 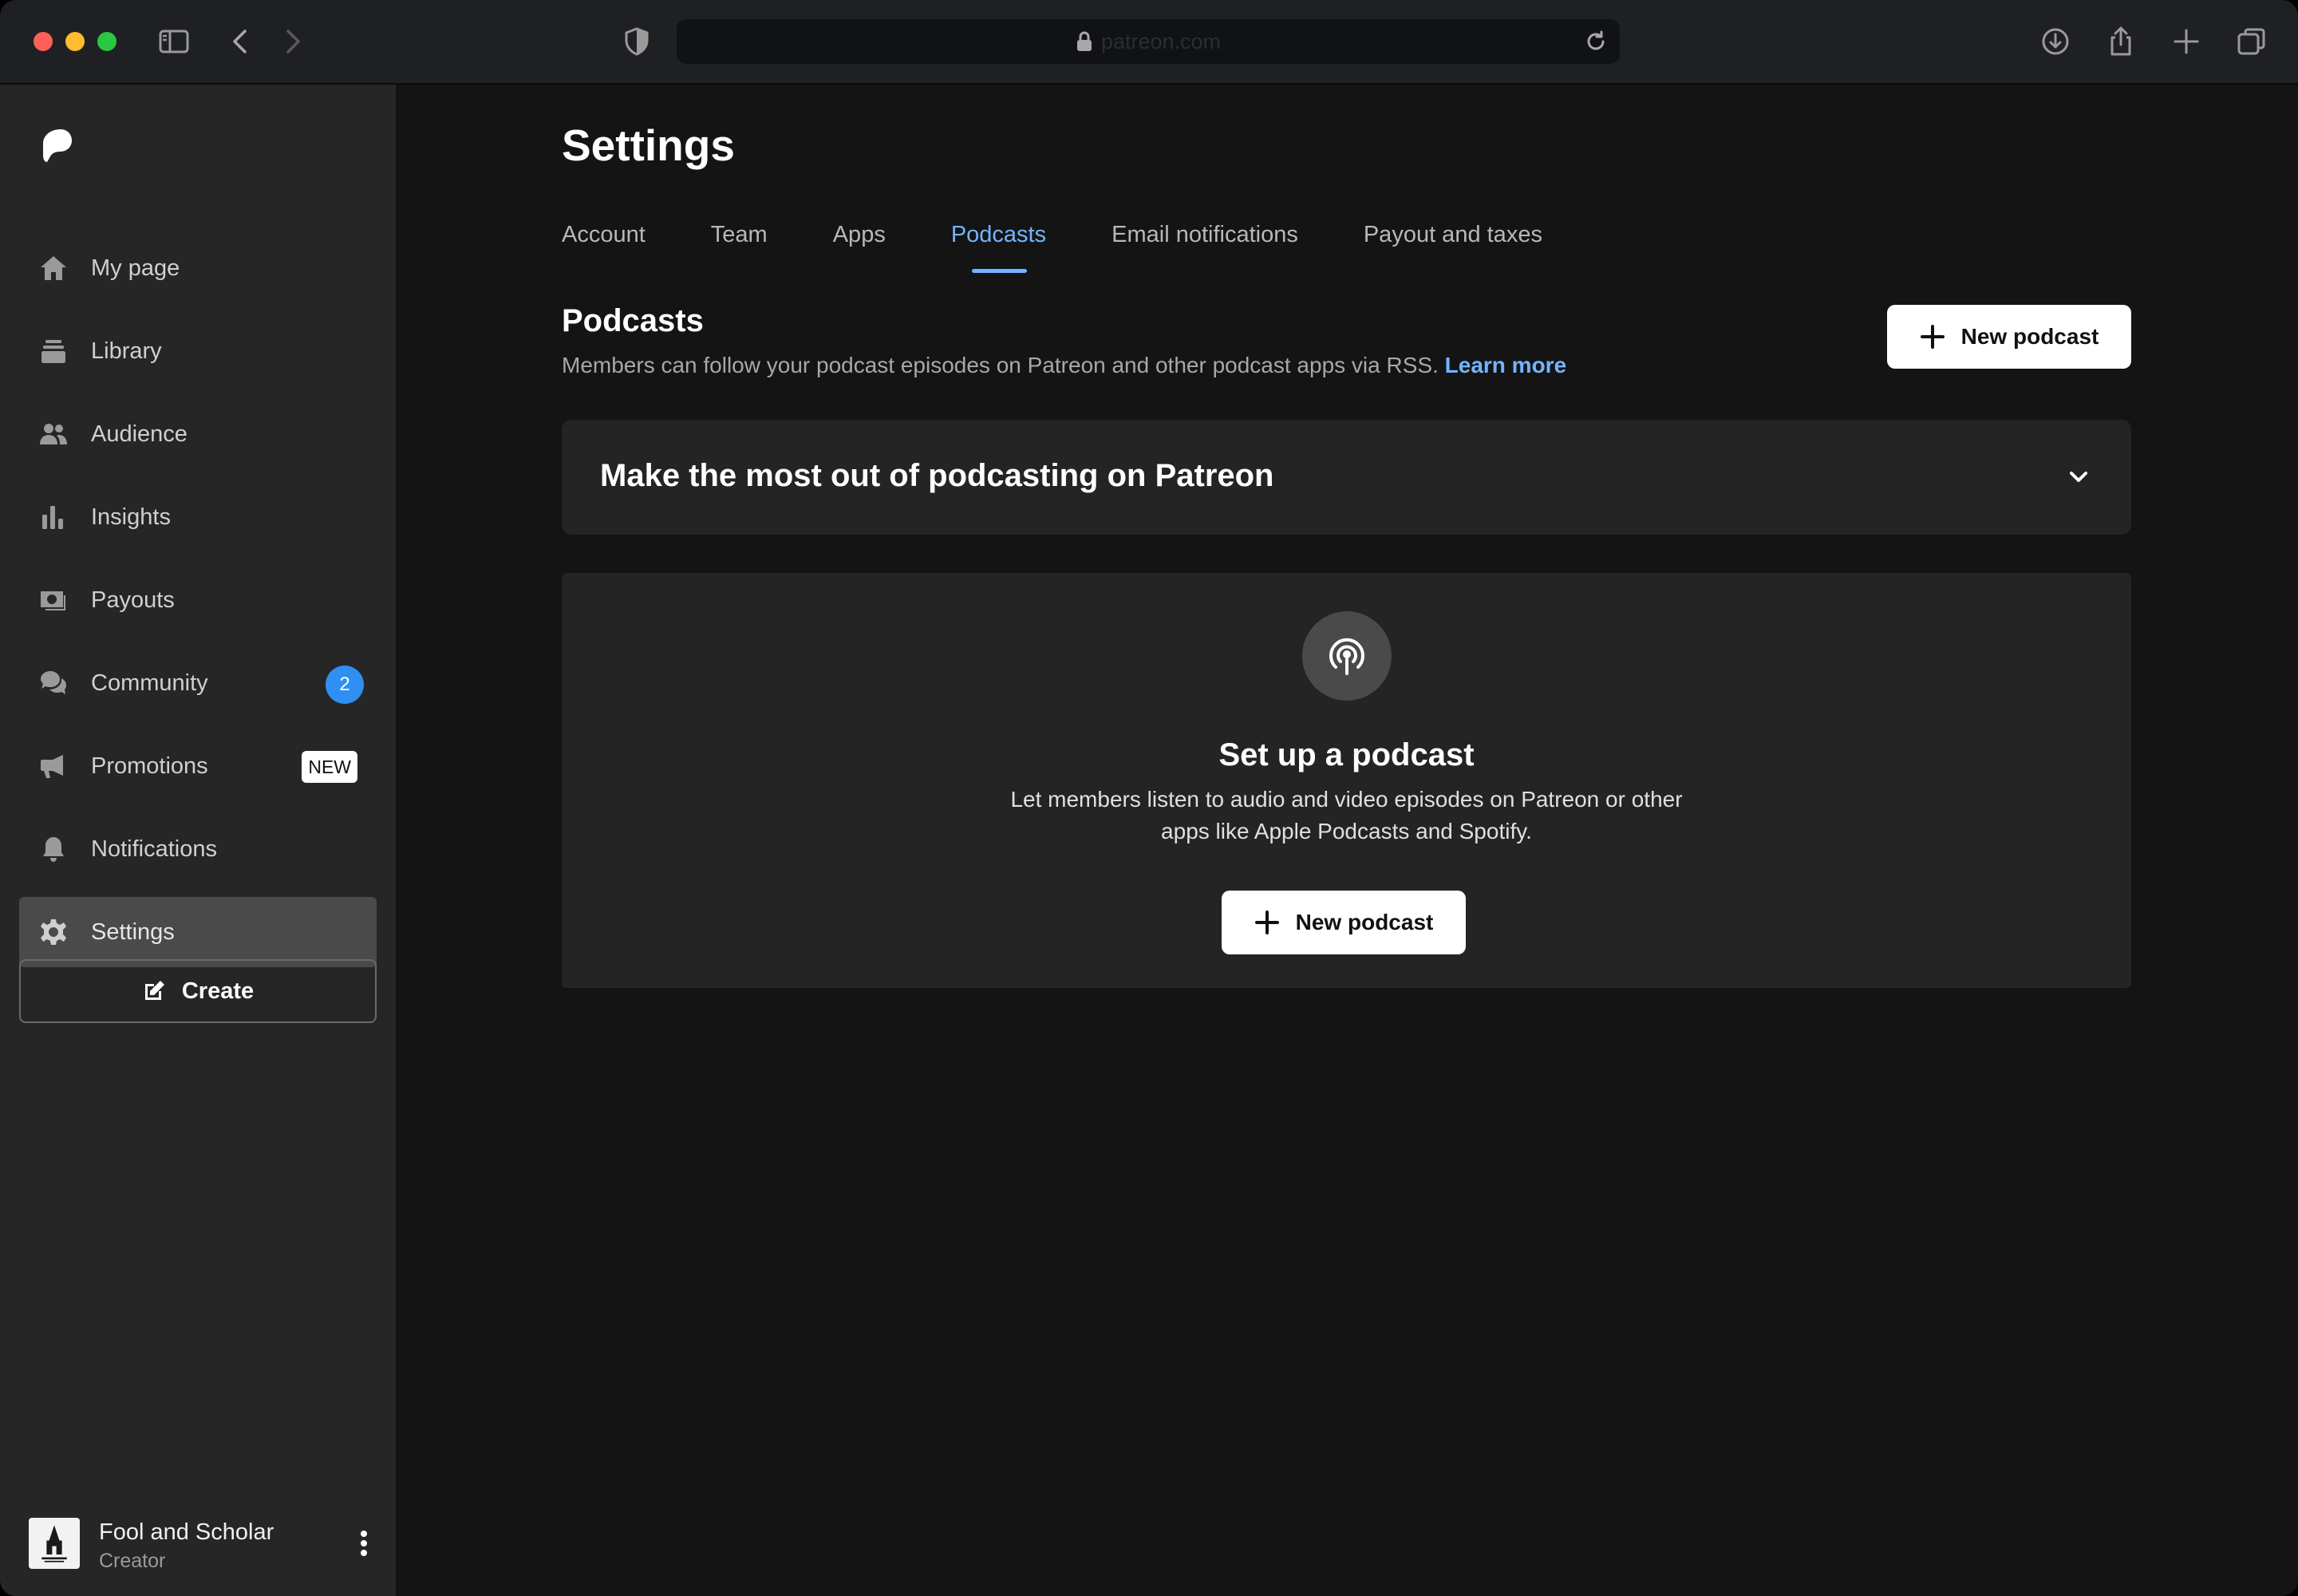 What do you see at coordinates (44, 41) in the screenshot?
I see `close-window-button` at bounding box center [44, 41].